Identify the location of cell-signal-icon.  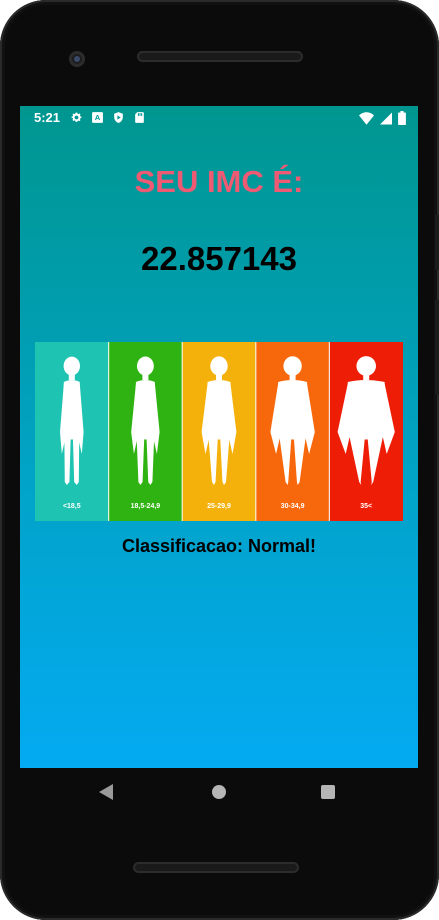
(386, 120).